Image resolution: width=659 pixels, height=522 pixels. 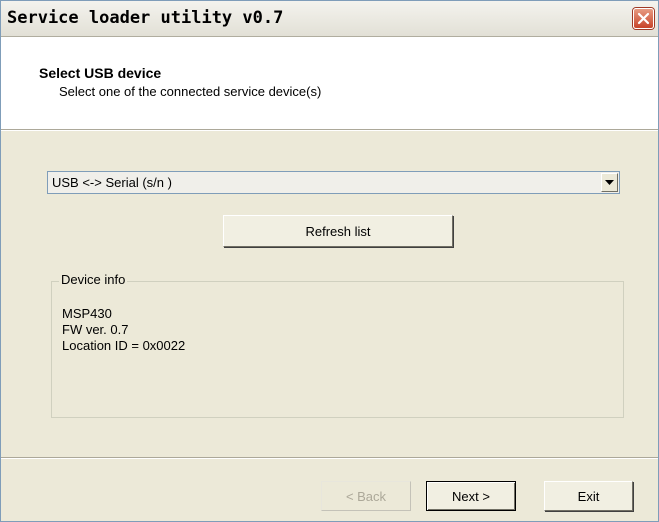 I want to click on device-info-legend: Device info, so click(x=93, y=279).